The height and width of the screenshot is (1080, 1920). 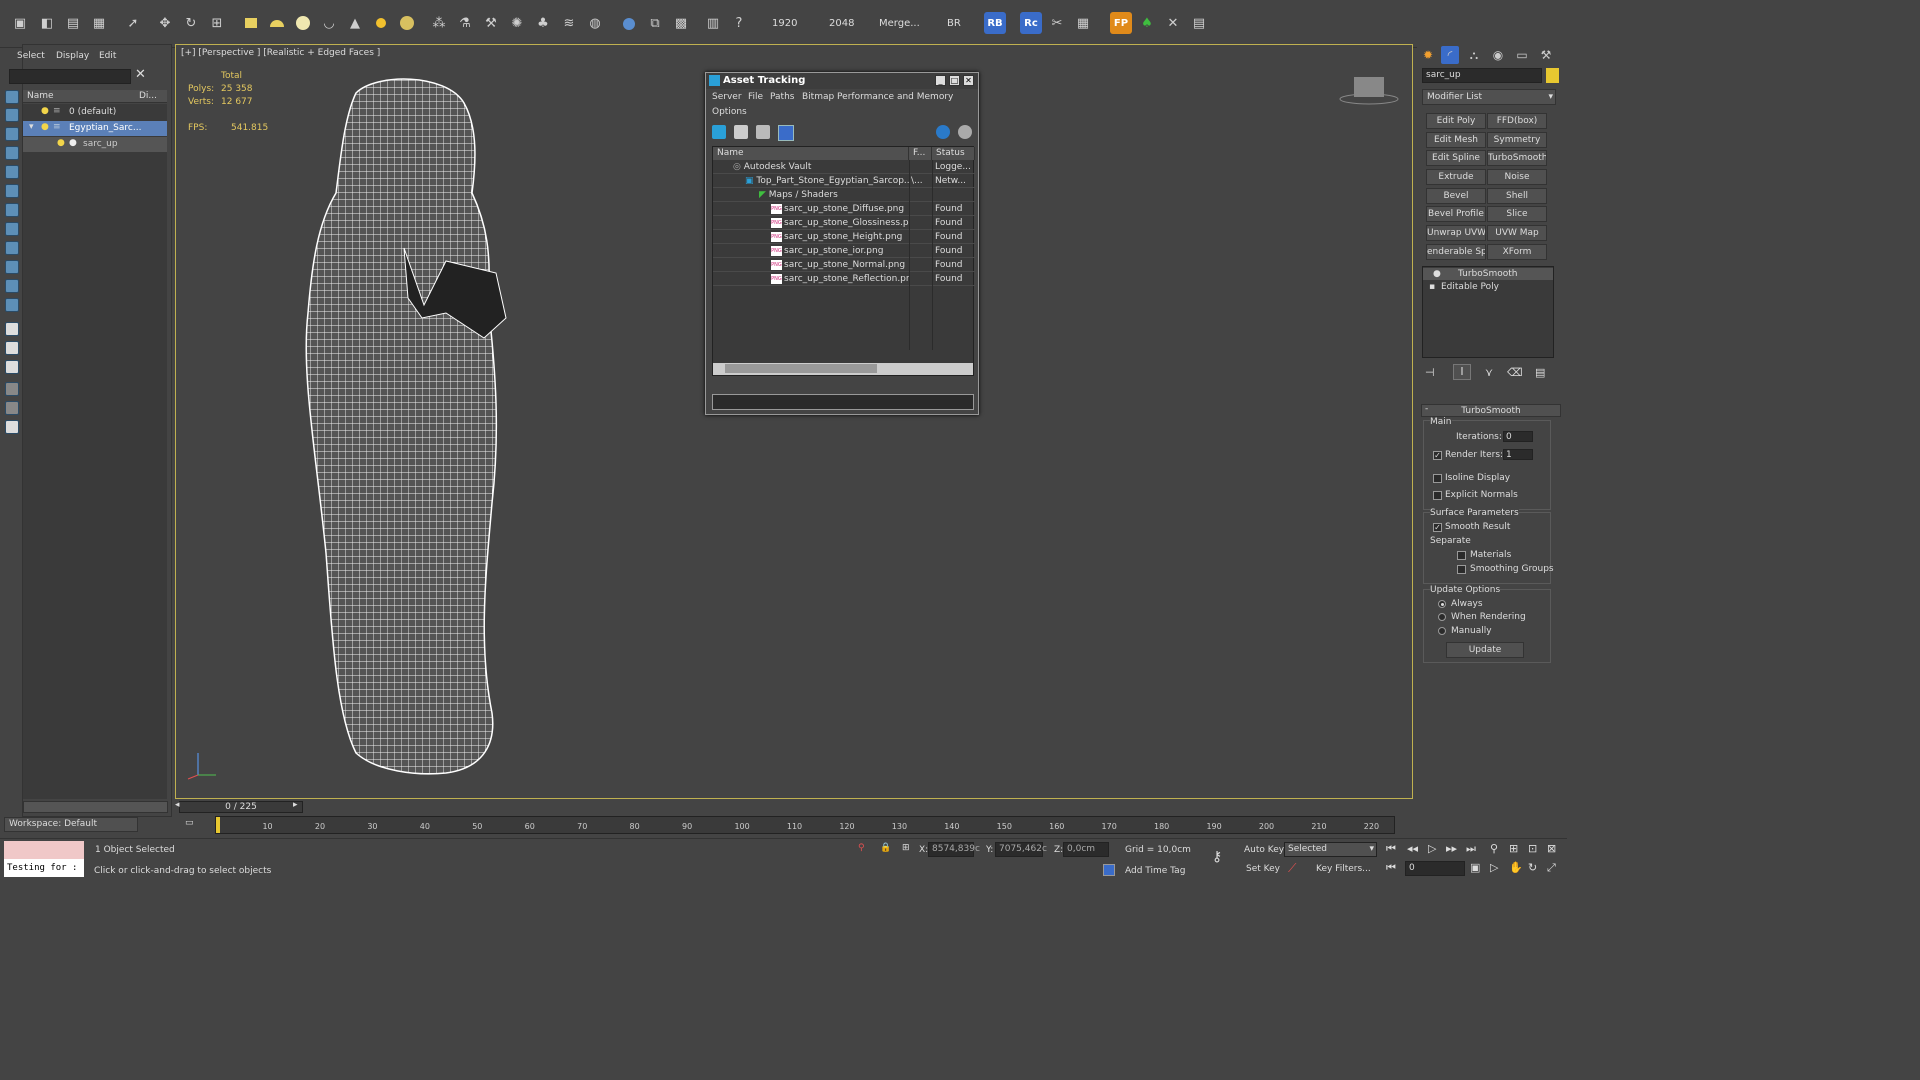 What do you see at coordinates (1292, 868) in the screenshot?
I see `set-keys-icon: ⟋` at bounding box center [1292, 868].